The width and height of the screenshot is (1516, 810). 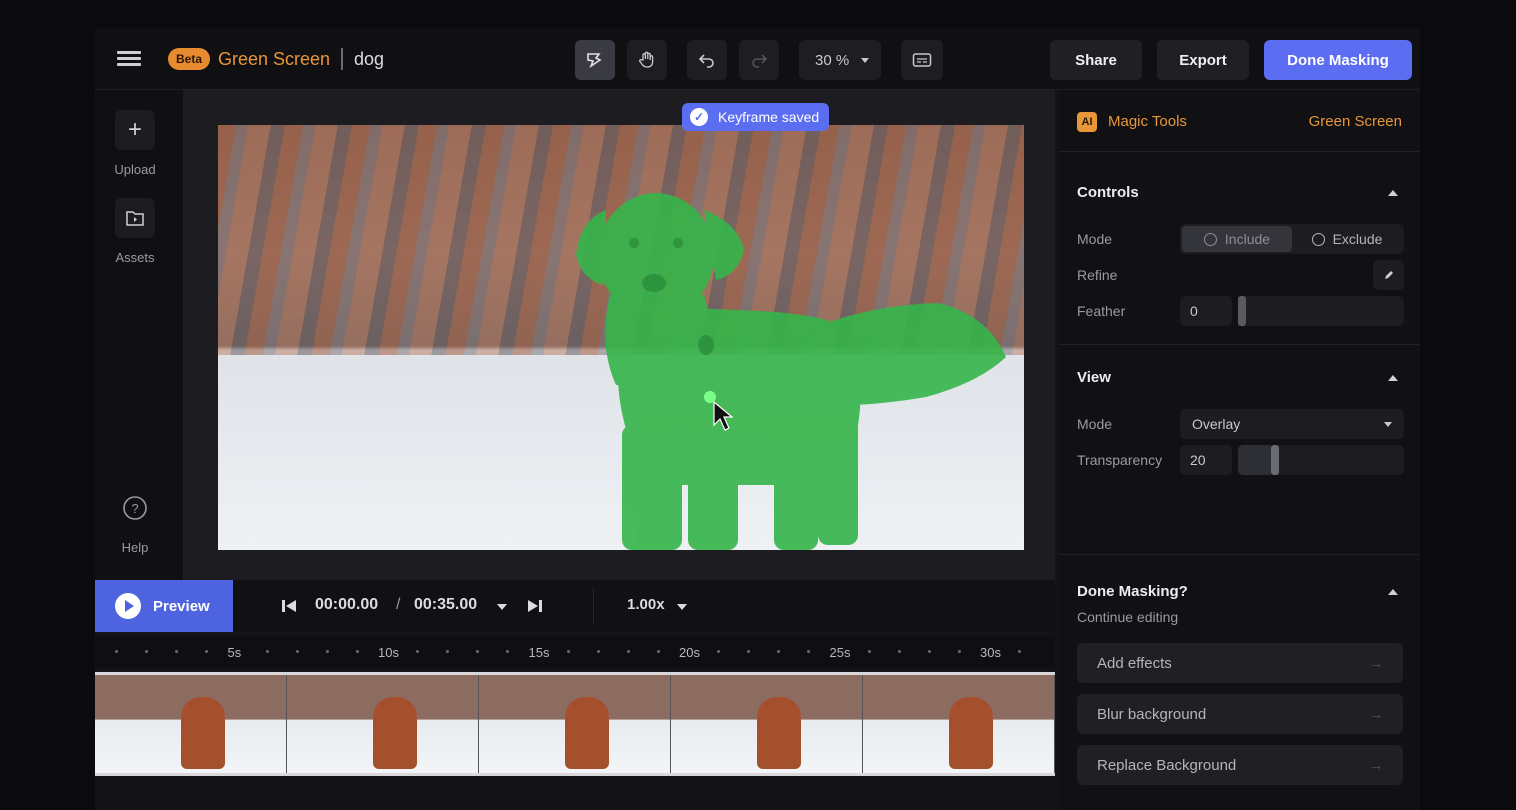 I want to click on exclude-option: Exclude, so click(x=1347, y=239).